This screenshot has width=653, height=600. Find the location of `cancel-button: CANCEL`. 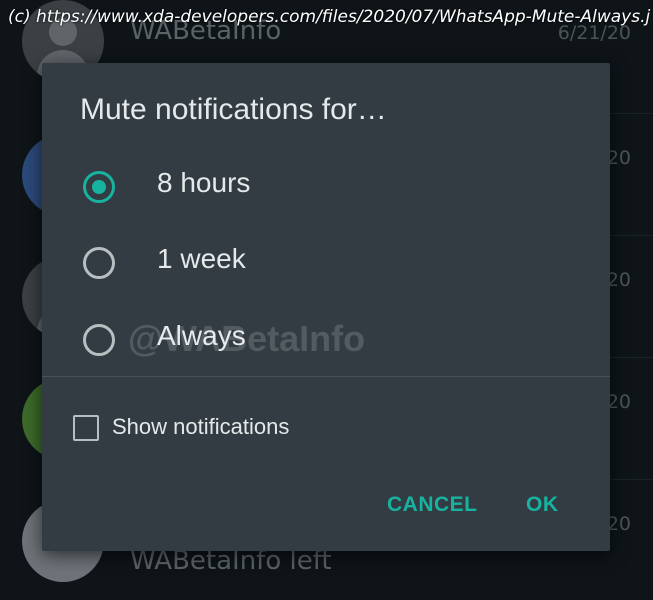

cancel-button: CANCEL is located at coordinates (432, 505).